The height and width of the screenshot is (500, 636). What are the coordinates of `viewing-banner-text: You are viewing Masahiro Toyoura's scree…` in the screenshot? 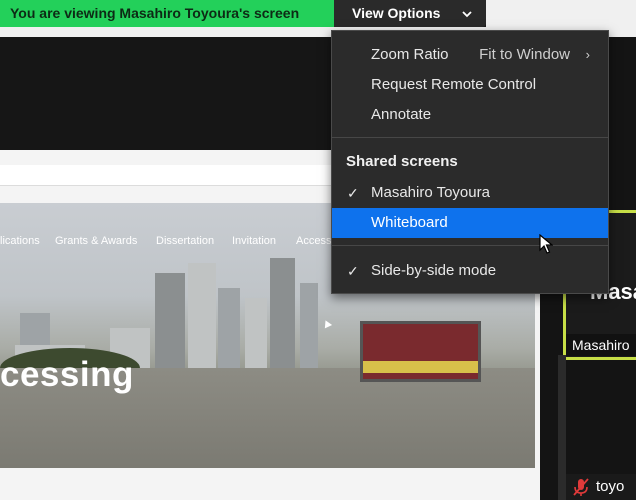 It's located at (155, 13).